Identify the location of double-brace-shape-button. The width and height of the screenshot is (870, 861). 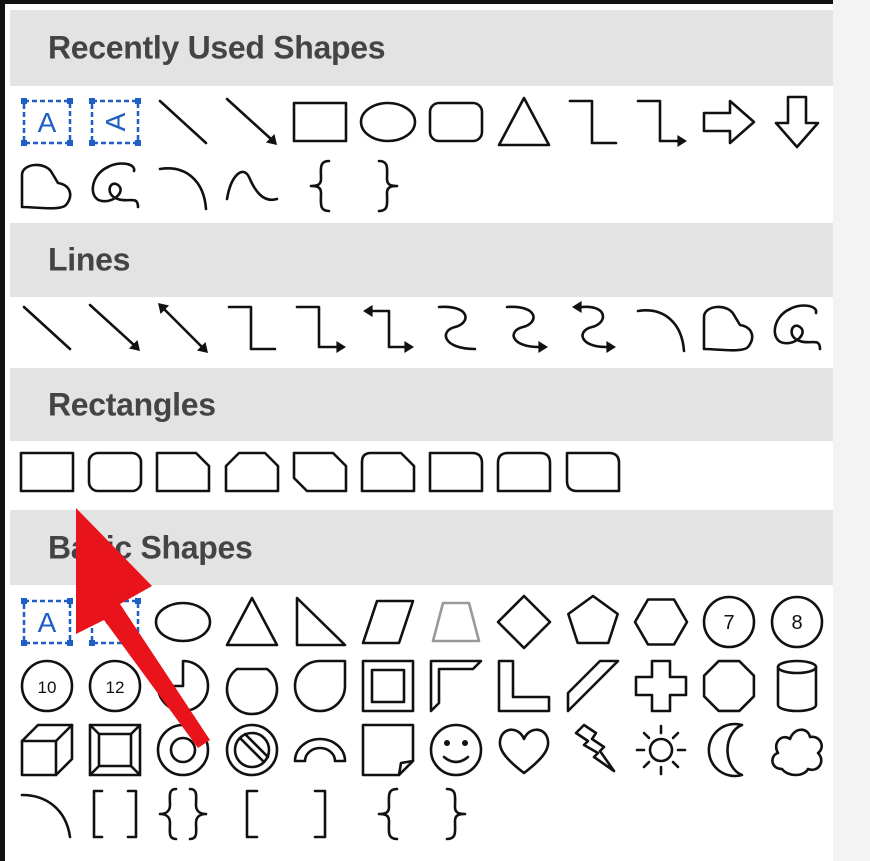
(183, 814).